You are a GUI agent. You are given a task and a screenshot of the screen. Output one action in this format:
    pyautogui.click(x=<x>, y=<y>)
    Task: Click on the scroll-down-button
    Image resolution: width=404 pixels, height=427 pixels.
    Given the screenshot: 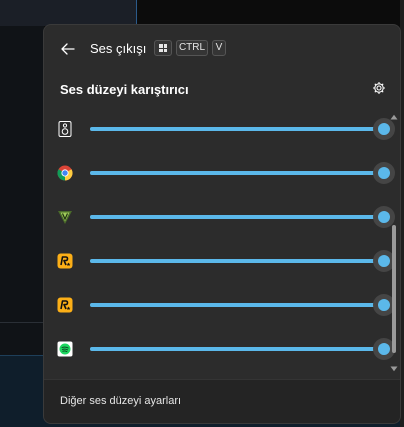 What is the action you would take?
    pyautogui.click(x=394, y=369)
    